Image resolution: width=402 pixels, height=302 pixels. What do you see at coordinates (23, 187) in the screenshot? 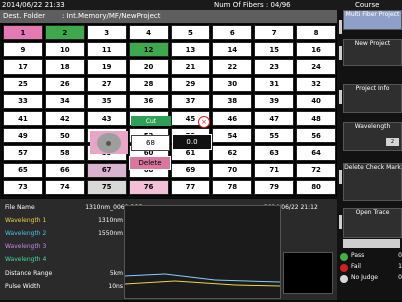
I see `fiber-cell-73: 73` at bounding box center [23, 187].